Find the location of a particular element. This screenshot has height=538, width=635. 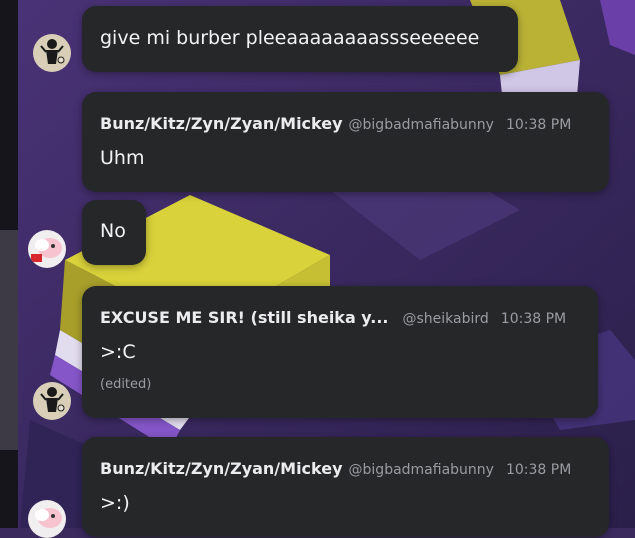

message-body: give mi burber pleeaaaaaaaassseeeeee is located at coordinates (290, 38).